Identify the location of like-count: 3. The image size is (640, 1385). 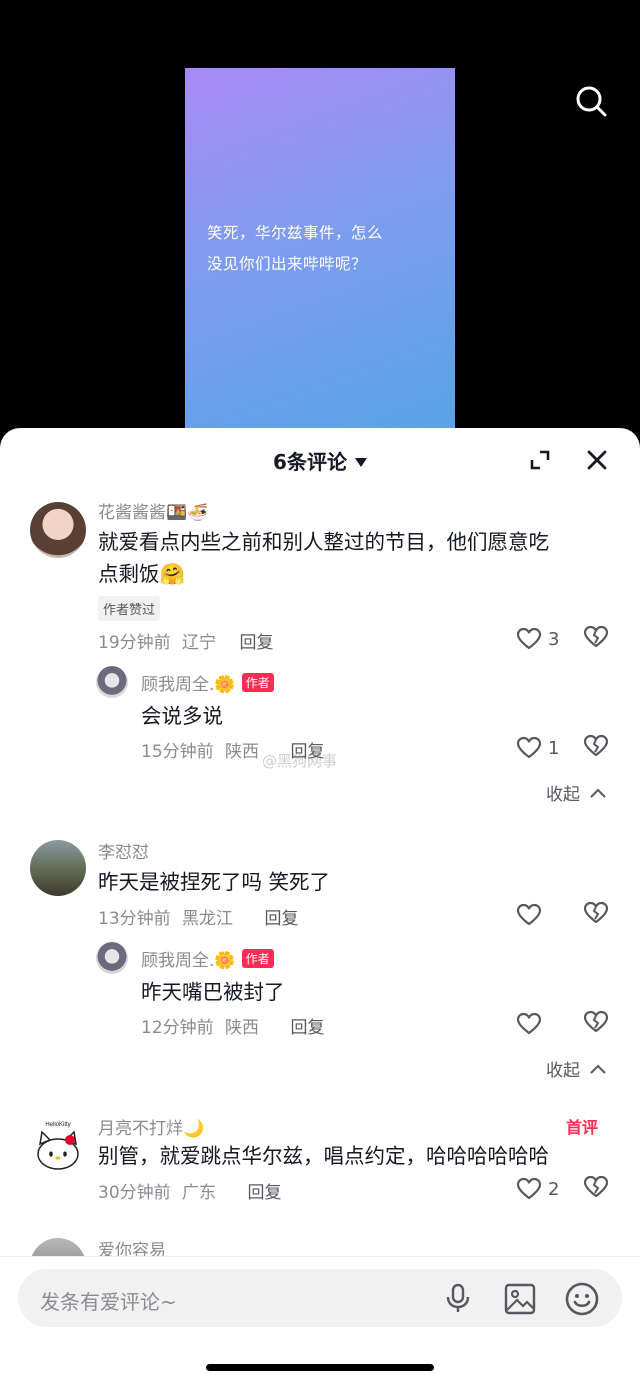
(554, 639).